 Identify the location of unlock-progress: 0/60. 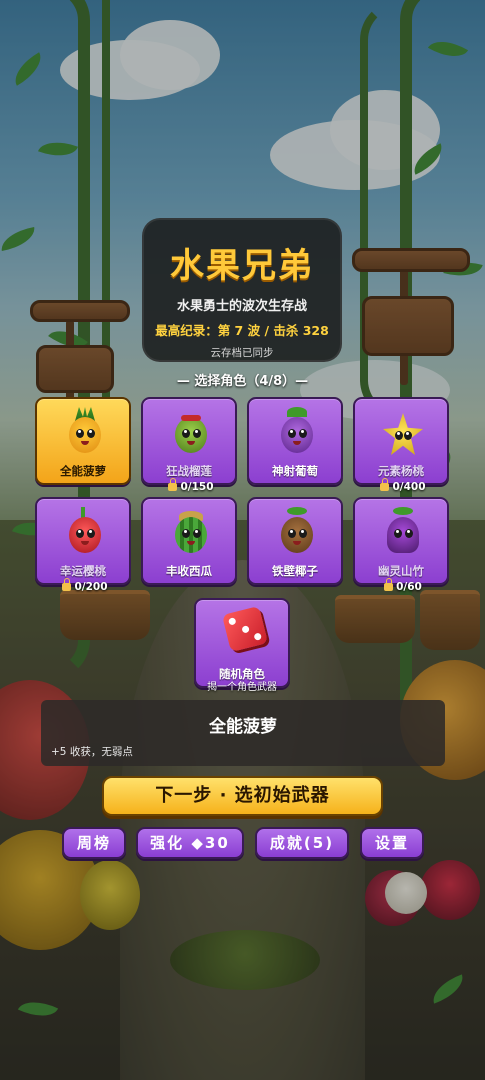
(403, 585).